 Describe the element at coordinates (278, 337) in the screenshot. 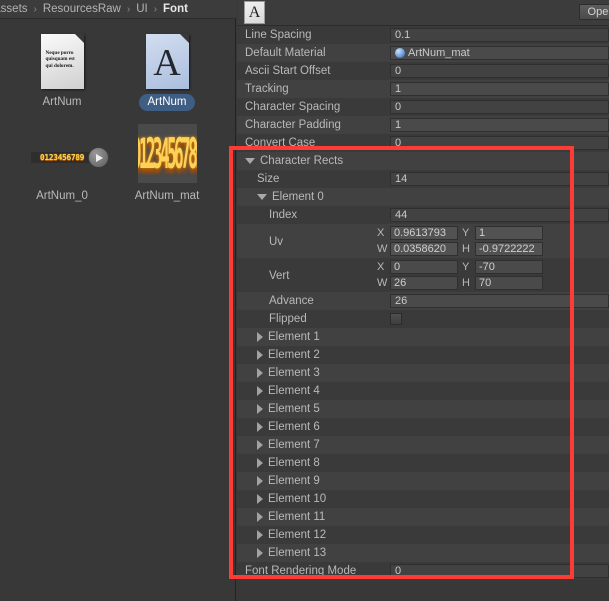

I see `property-label-wrap: Element 1` at that location.